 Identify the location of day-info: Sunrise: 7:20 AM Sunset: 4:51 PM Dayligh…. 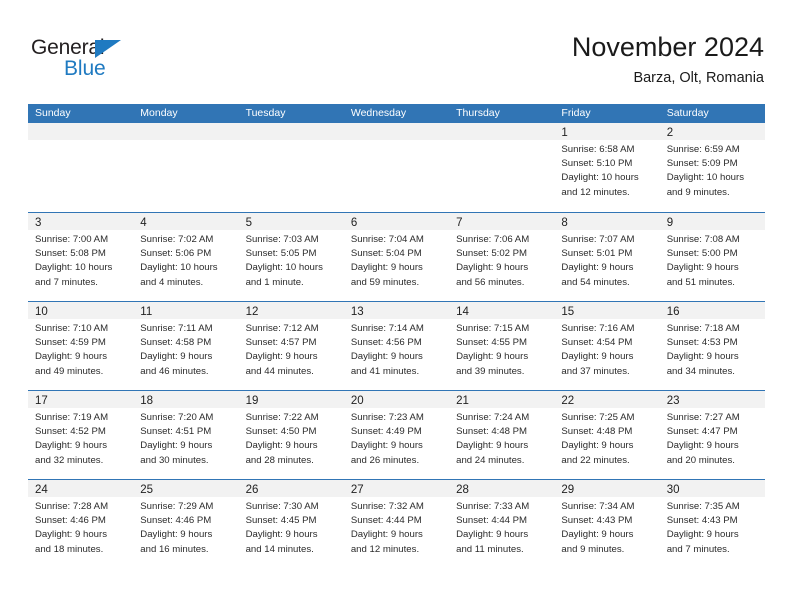
(185, 438).